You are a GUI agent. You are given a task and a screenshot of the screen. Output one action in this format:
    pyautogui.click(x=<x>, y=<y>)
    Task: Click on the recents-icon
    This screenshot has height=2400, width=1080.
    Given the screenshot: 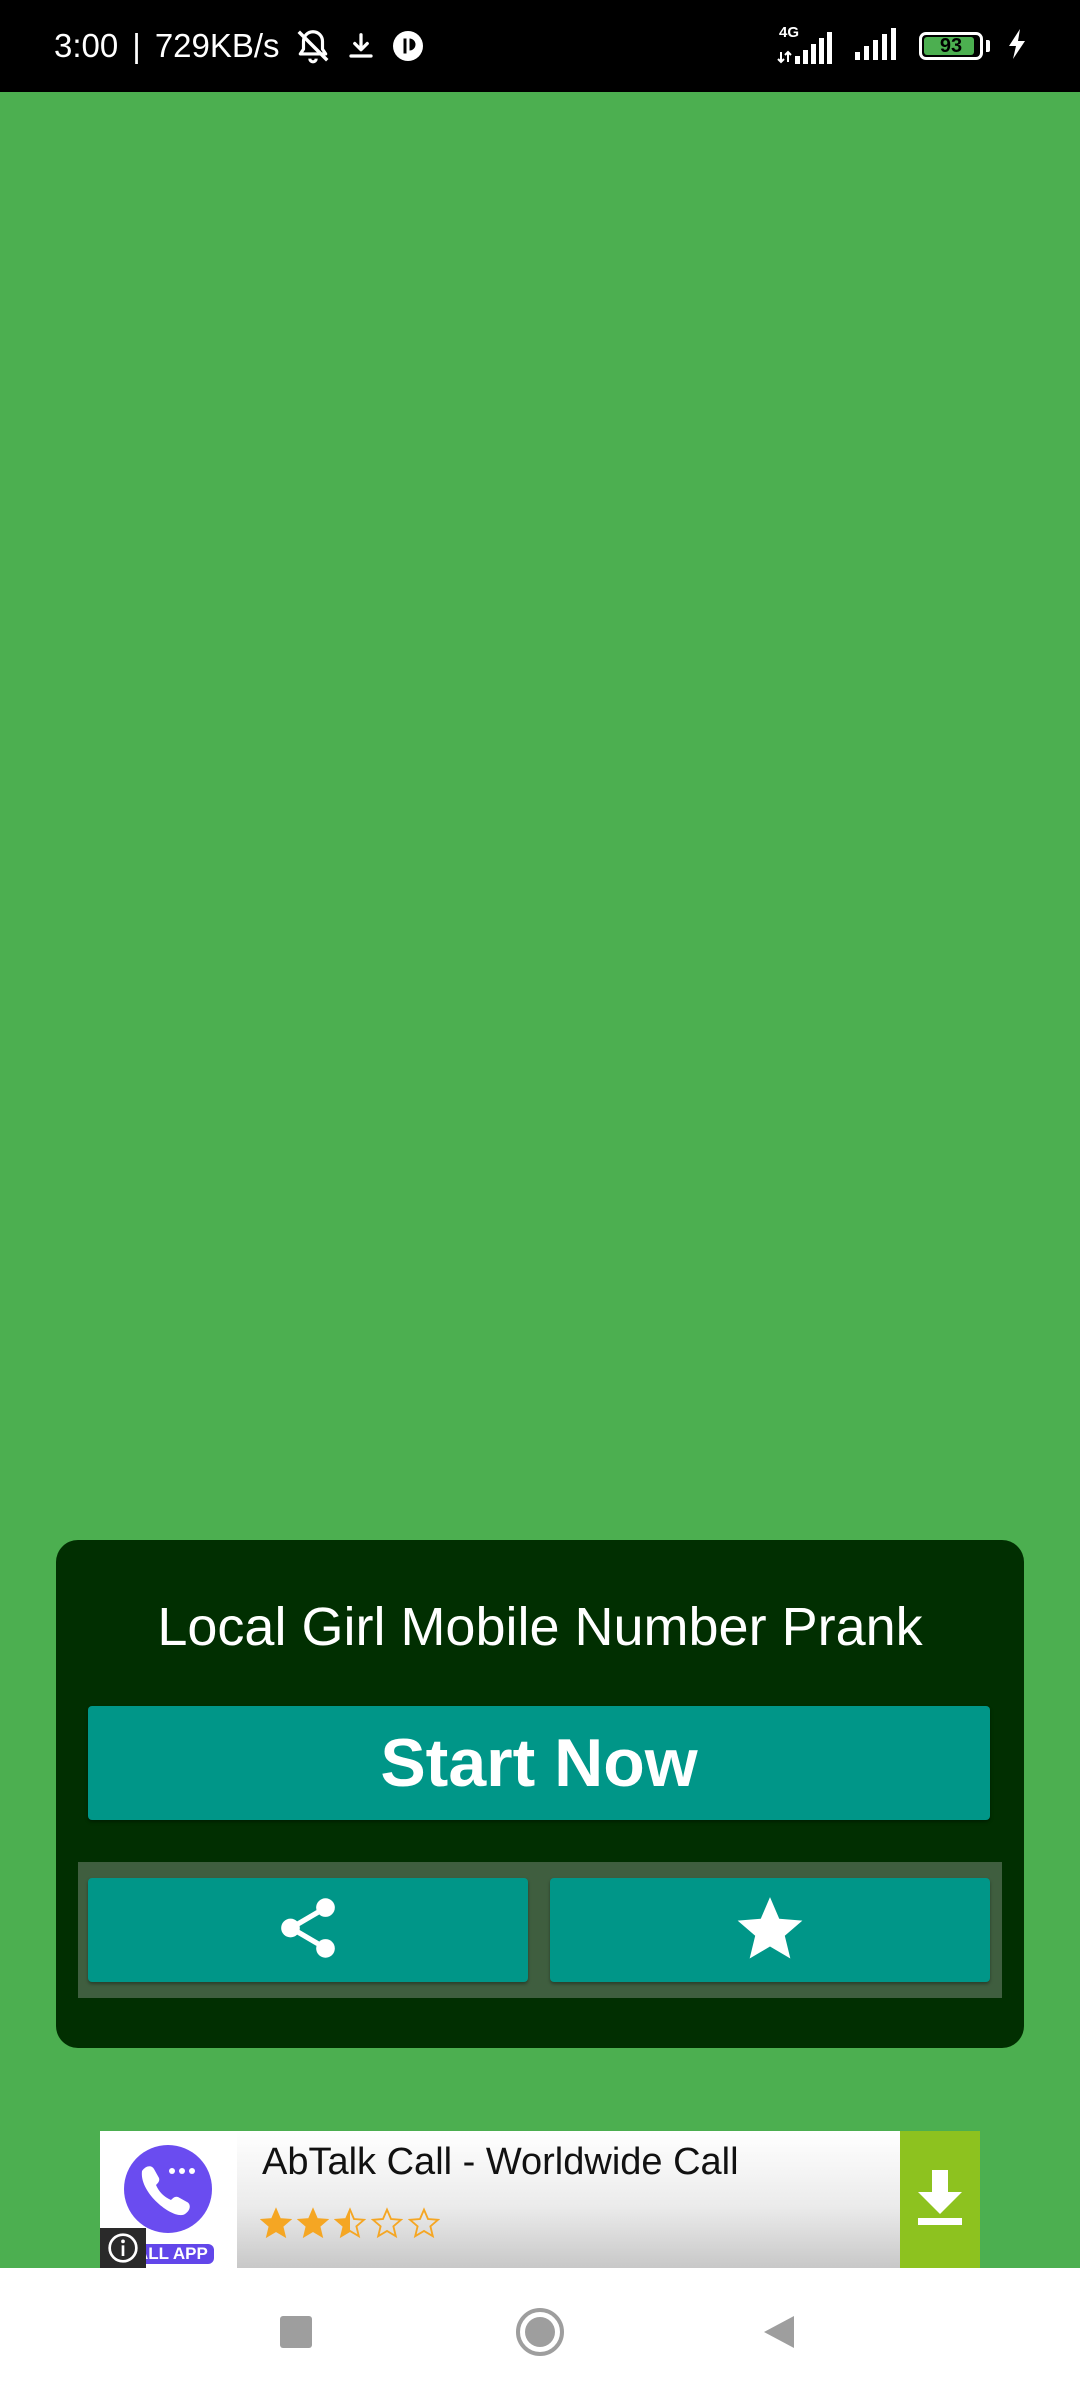 What is the action you would take?
    pyautogui.click(x=296, y=2334)
    